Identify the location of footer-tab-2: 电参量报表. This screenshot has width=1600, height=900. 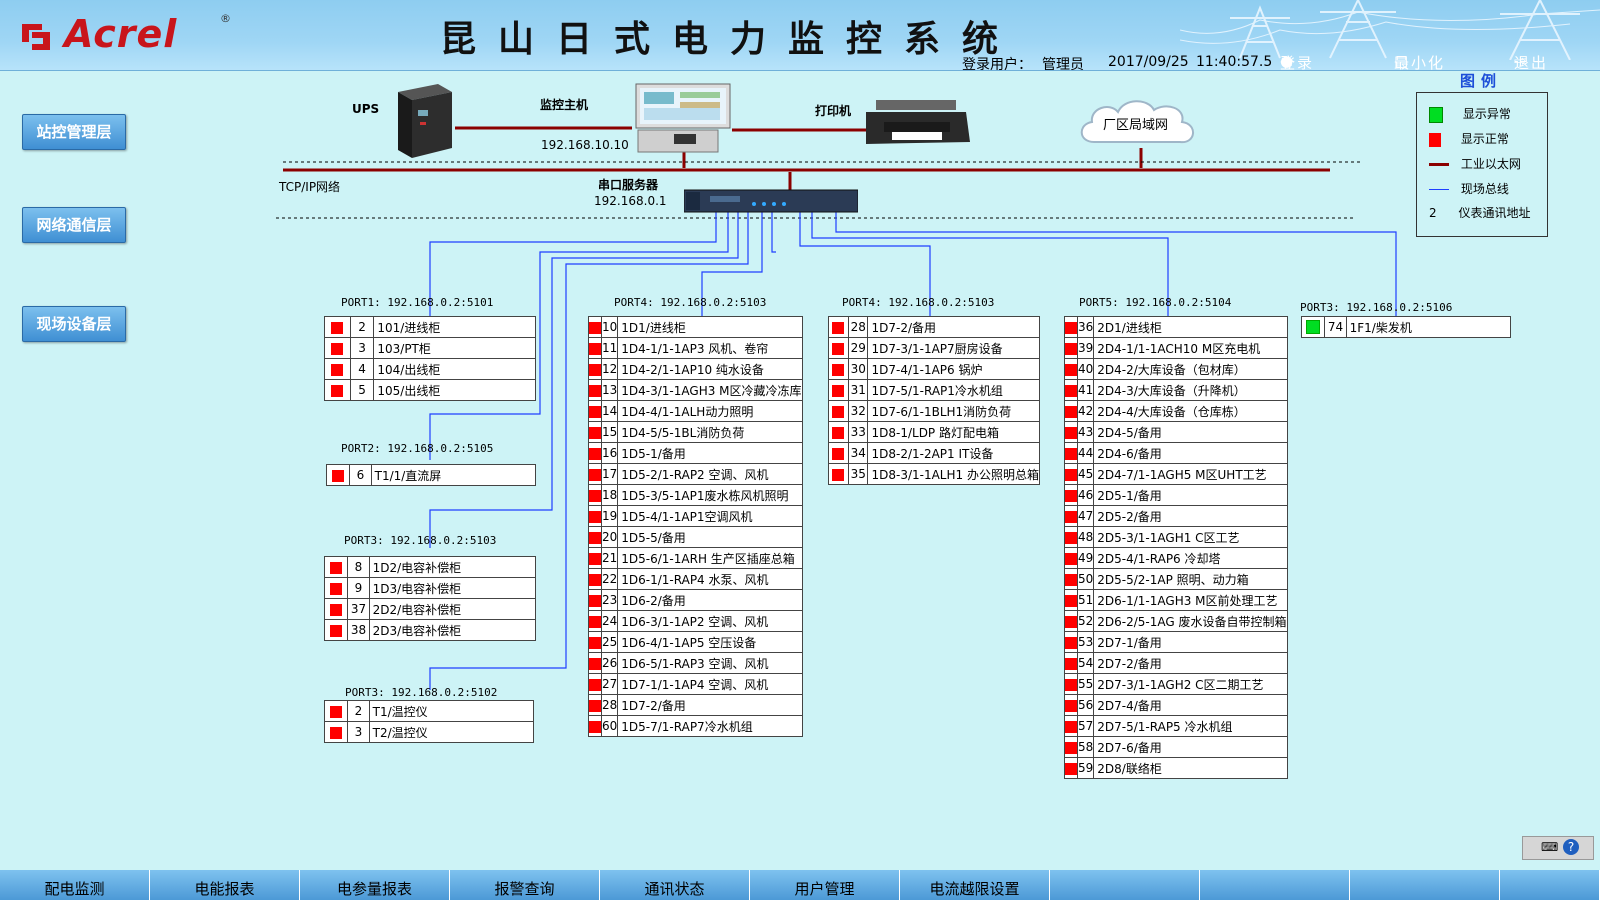
(375, 885).